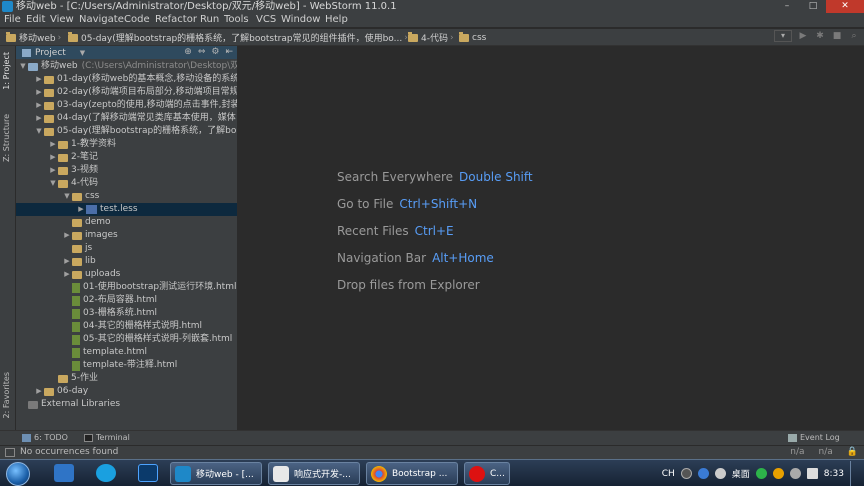 Image resolution: width=864 pixels, height=486 pixels. What do you see at coordinates (432, 37) in the screenshot?
I see `breadcrumb-code: 4-代码 ›` at bounding box center [432, 37].